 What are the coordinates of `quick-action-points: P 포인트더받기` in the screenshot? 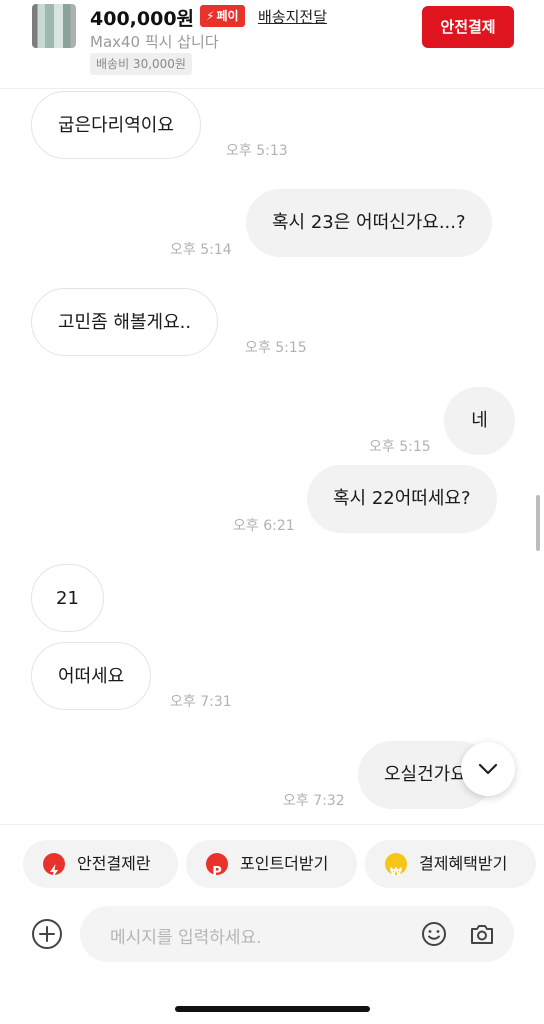 It's located at (271, 864).